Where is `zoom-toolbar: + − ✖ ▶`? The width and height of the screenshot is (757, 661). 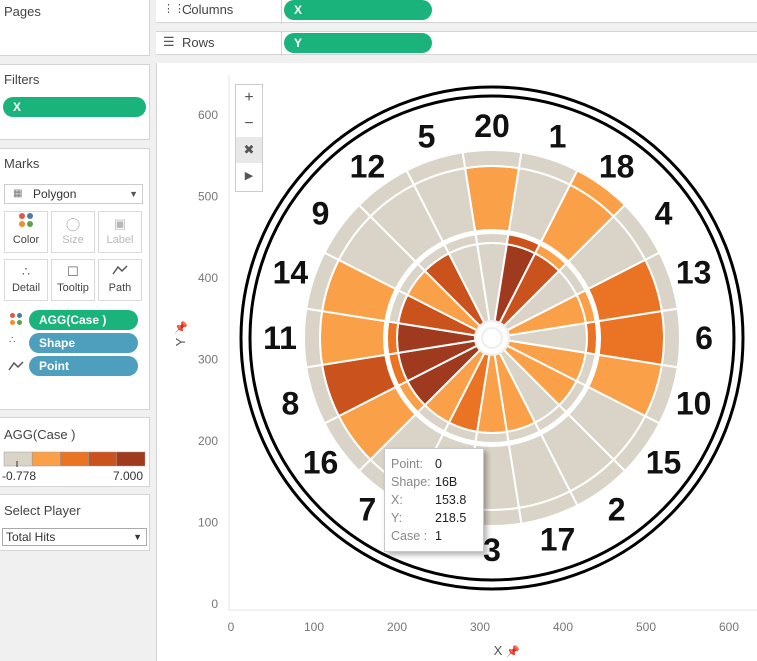
zoom-toolbar: + − ✖ ▶ is located at coordinates (249, 138).